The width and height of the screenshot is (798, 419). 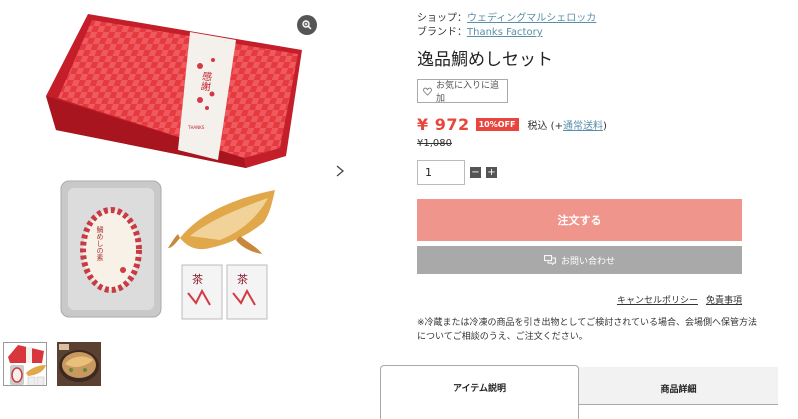 What do you see at coordinates (441, 172) in the screenshot?
I see `quantity-input` at bounding box center [441, 172].